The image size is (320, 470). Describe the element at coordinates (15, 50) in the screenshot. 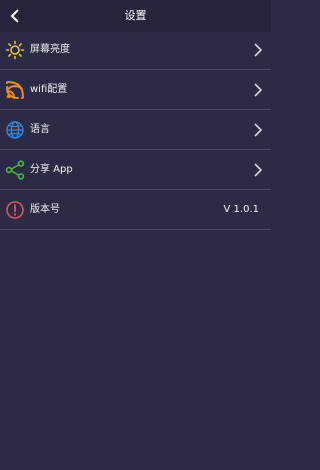

I see `sun-icon` at that location.